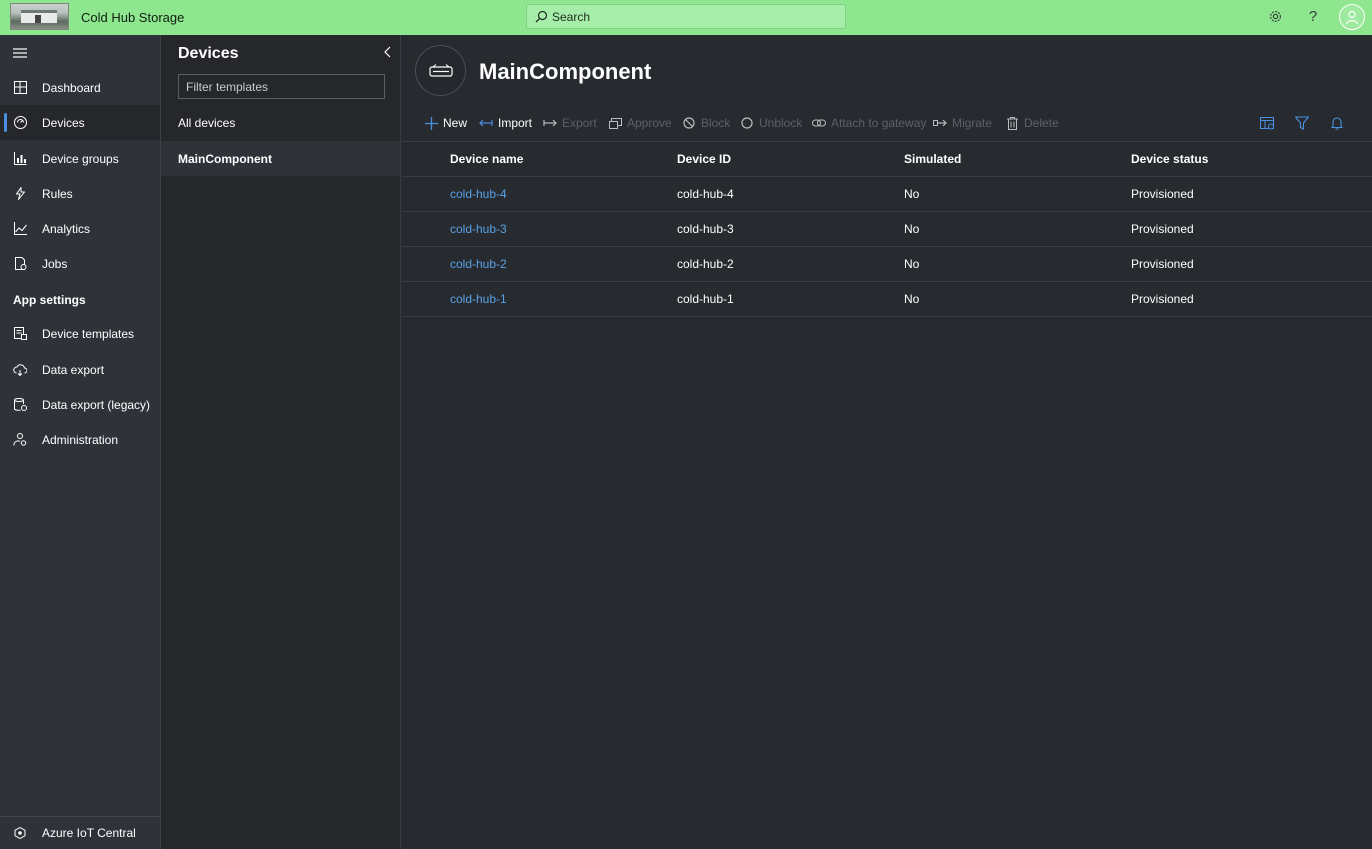 The width and height of the screenshot is (1372, 849). What do you see at coordinates (280, 122) in the screenshot?
I see `template-item-all-devices: All devices` at bounding box center [280, 122].